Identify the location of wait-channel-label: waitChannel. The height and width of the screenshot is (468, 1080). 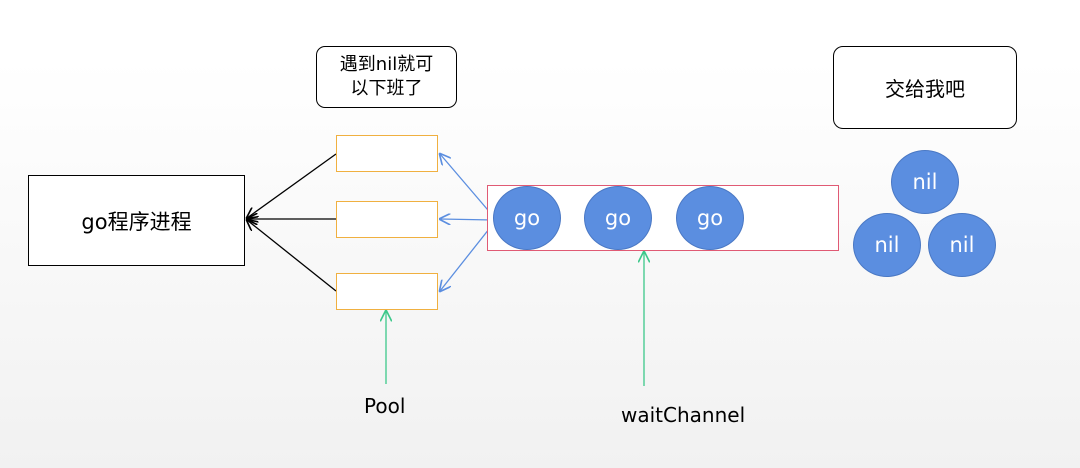
(683, 415).